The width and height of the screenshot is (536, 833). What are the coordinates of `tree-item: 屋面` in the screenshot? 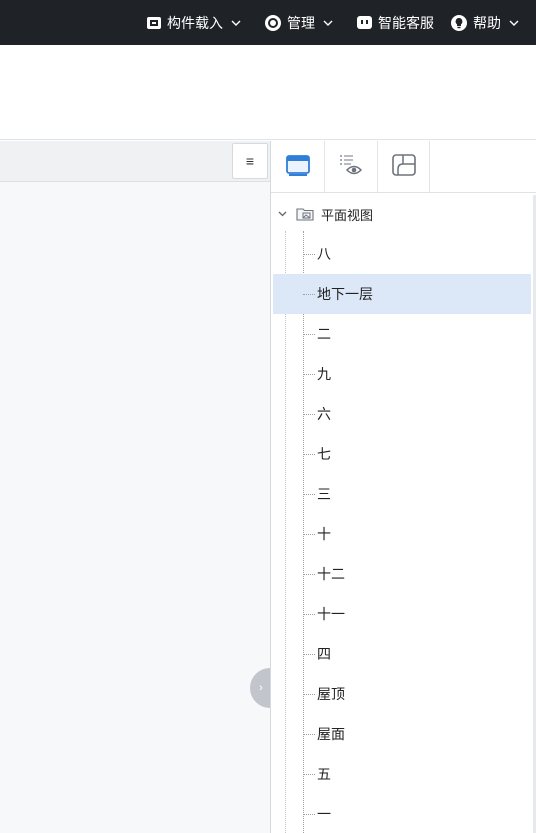 It's located at (402, 734).